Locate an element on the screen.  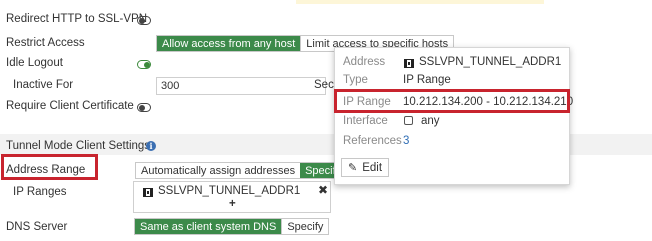
ip-range-highlight is located at coordinates (452, 101).